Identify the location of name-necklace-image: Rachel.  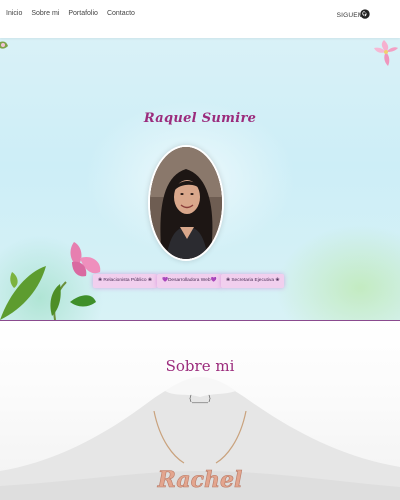
(200, 452).